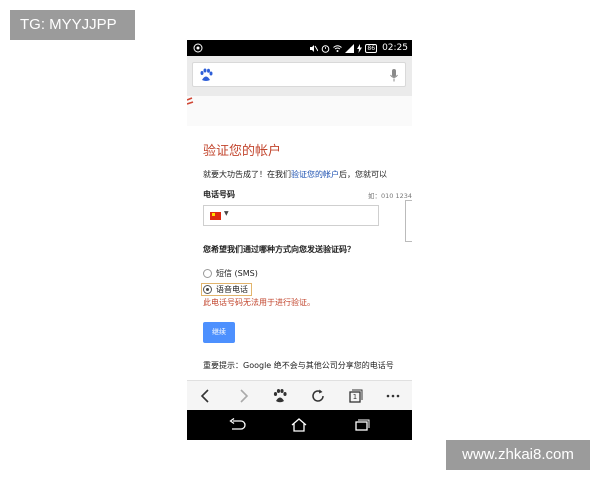  I want to click on search-bar, so click(299, 76).